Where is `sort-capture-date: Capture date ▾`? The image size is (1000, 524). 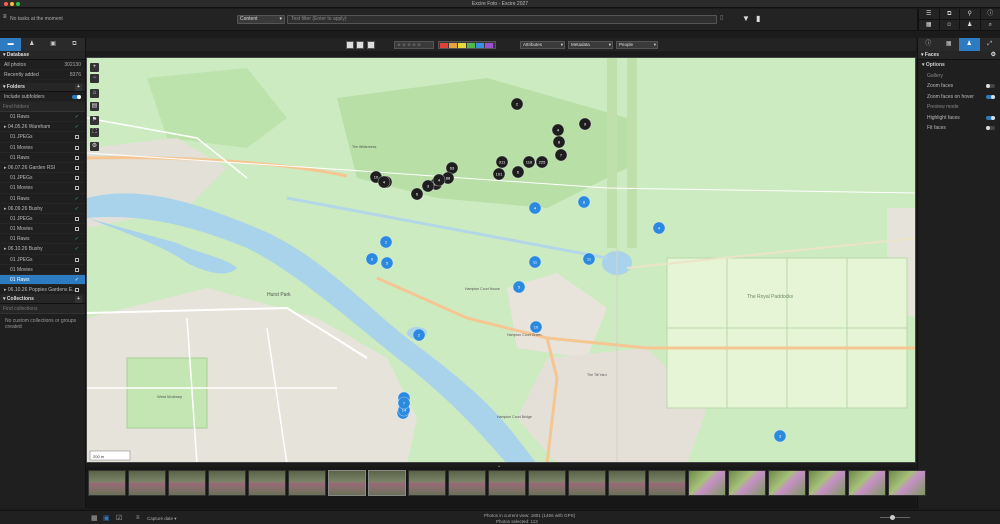 sort-capture-date: Capture date ▾ is located at coordinates (162, 519).